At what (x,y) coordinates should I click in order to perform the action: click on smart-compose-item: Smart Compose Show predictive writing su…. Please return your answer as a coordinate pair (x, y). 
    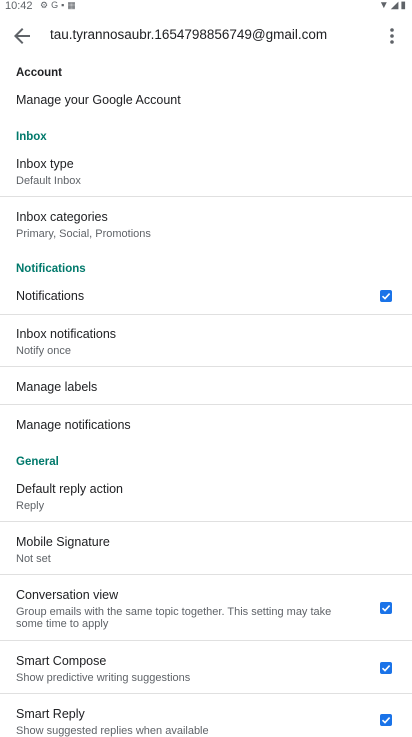
    Looking at the image, I should click on (185, 669).